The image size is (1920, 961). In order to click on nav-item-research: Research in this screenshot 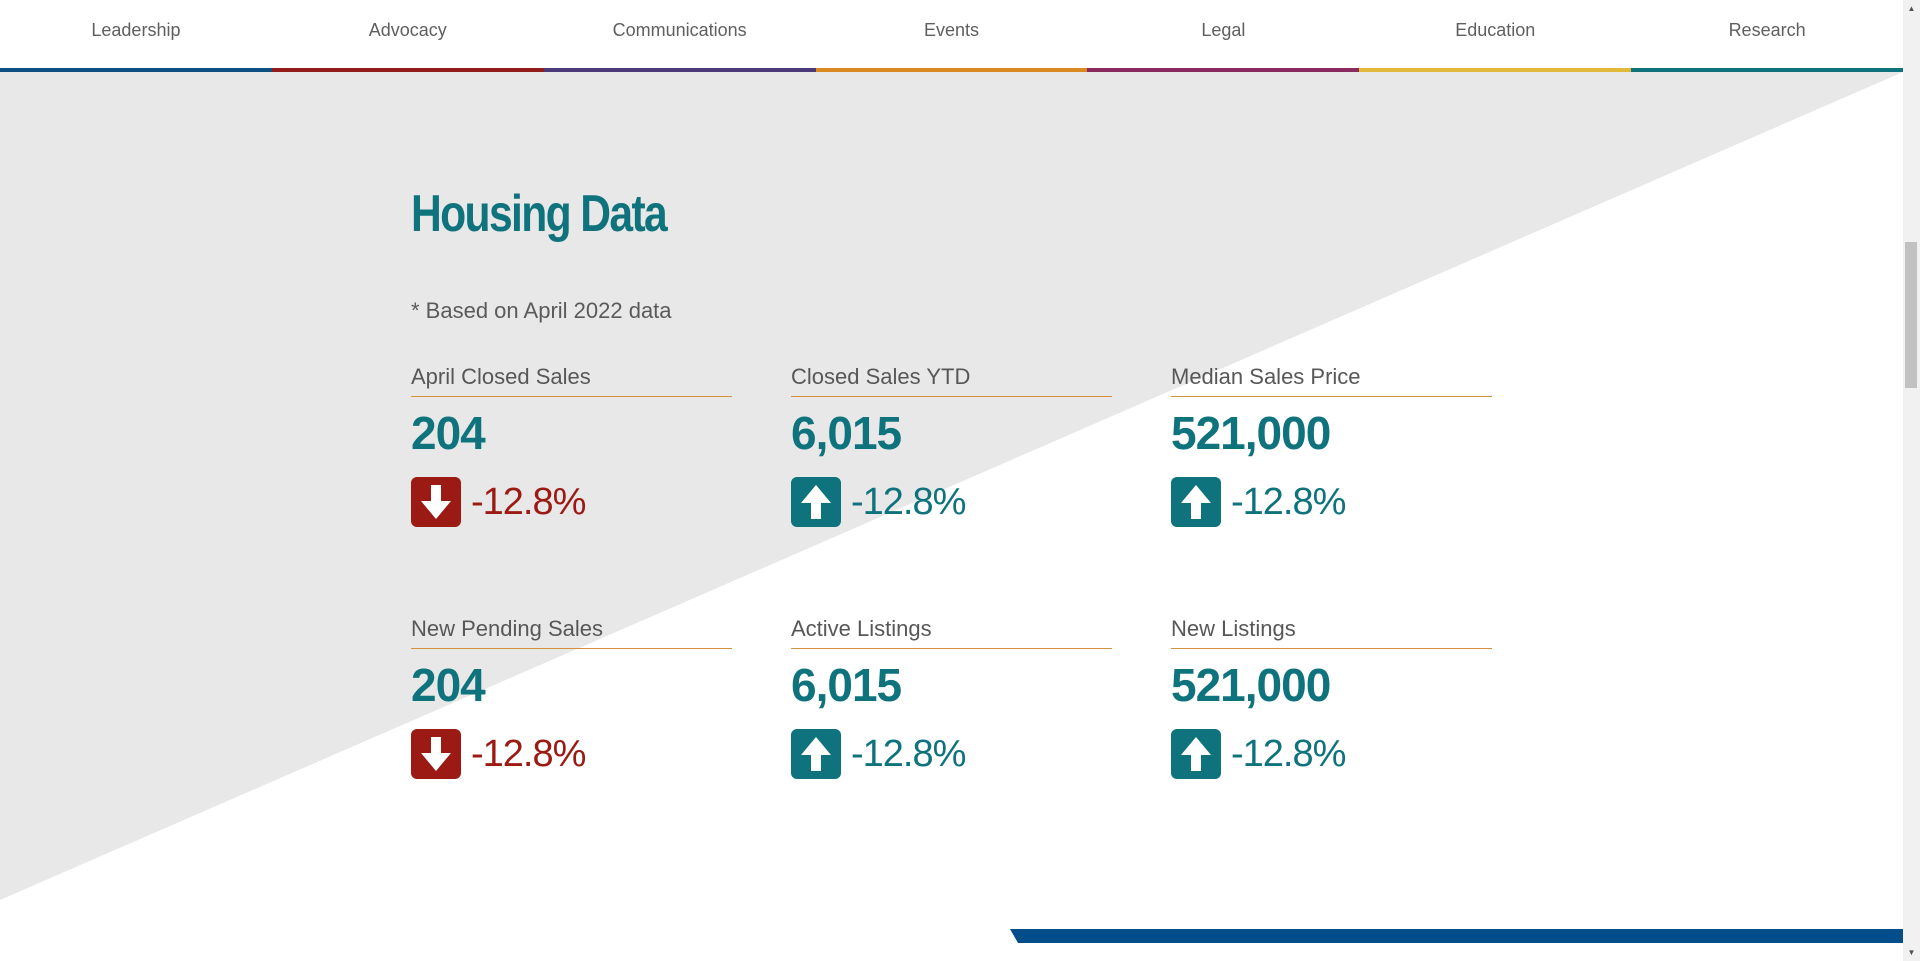, I will do `click(1767, 34)`.